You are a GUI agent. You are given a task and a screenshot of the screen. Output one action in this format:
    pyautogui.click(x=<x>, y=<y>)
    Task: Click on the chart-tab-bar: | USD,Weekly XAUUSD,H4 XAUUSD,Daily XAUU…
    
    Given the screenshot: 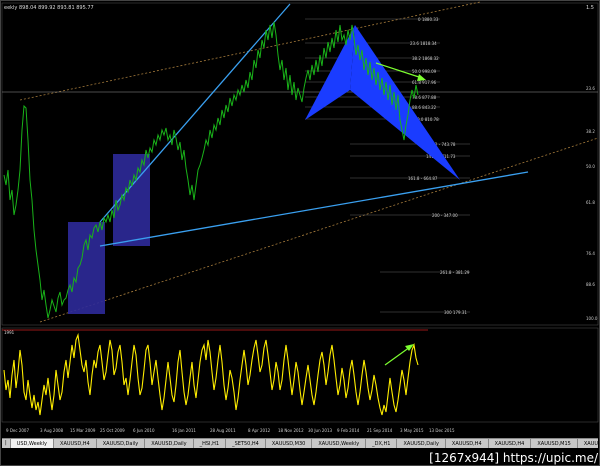 What is the action you would take?
    pyautogui.click(x=300, y=443)
    